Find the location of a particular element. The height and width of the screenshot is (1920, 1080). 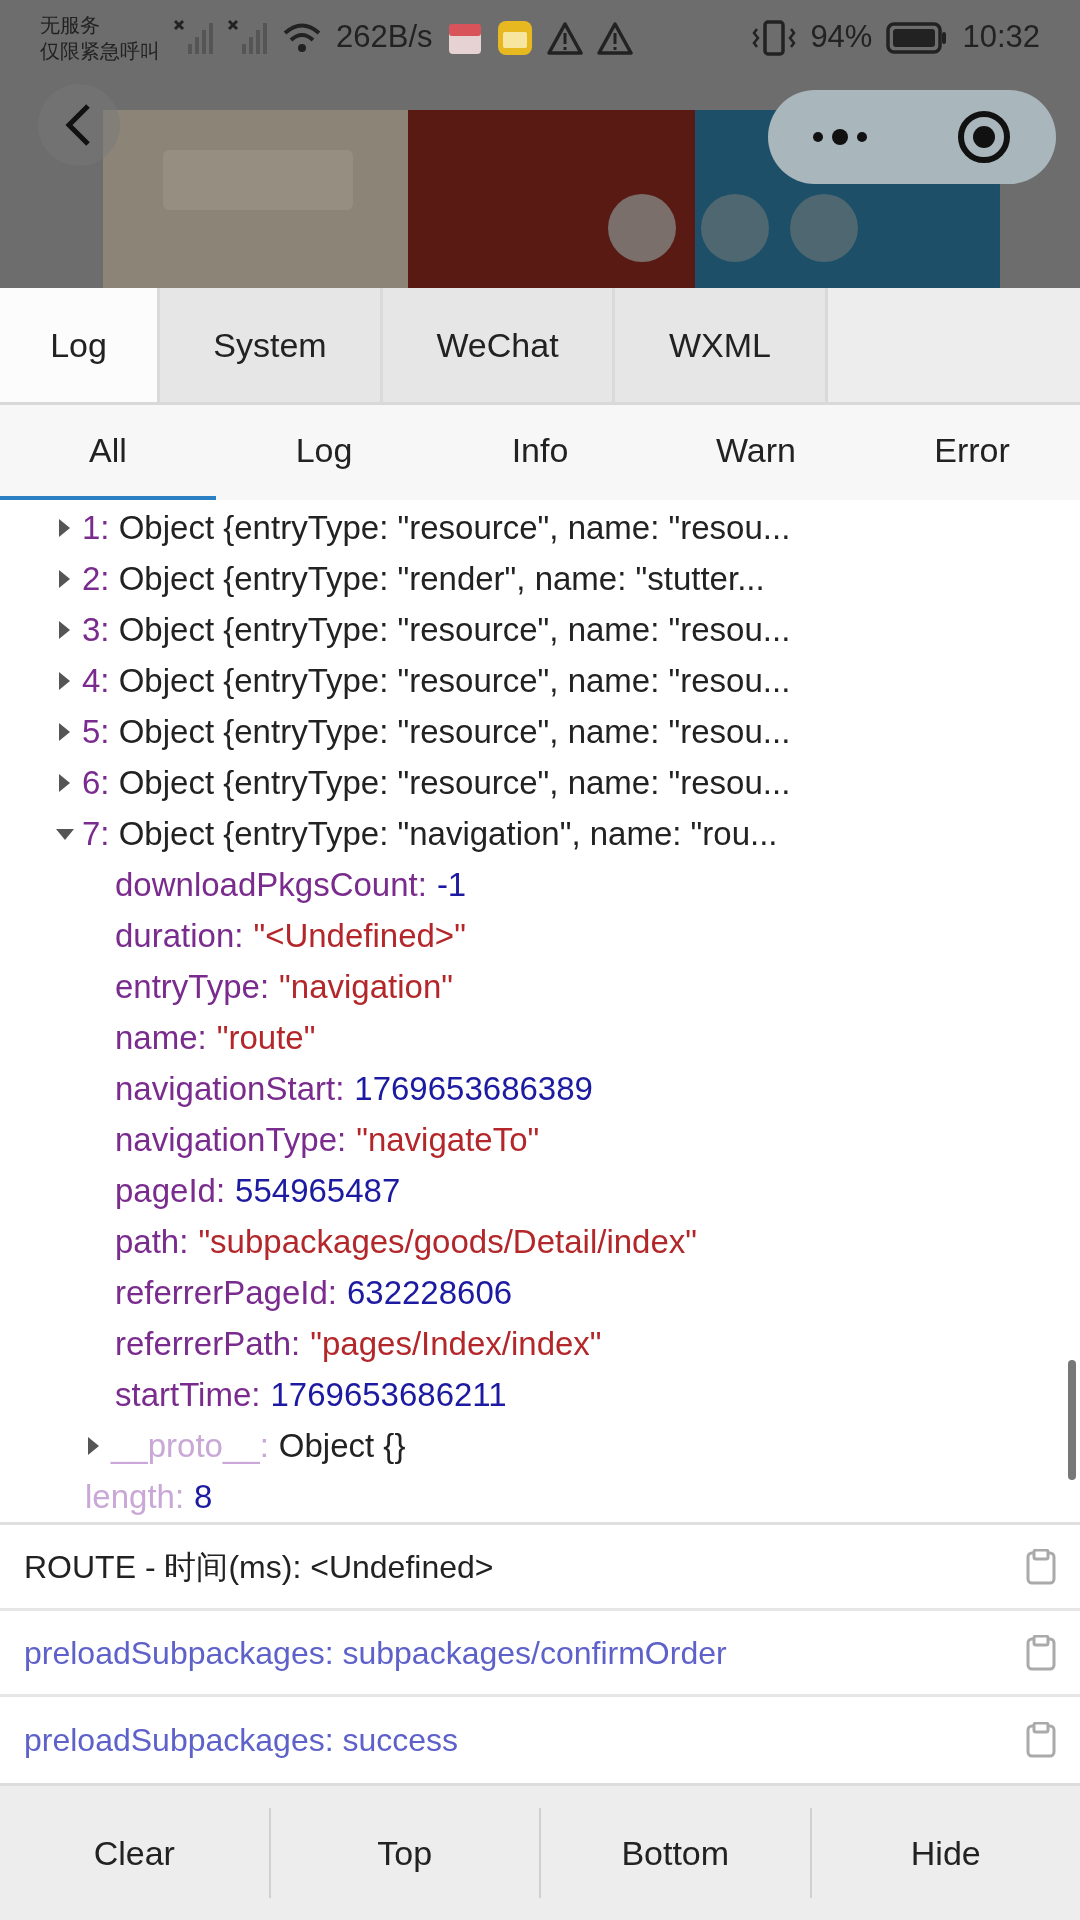

toolbar-button: Bottom is located at coordinates (676, 1853).